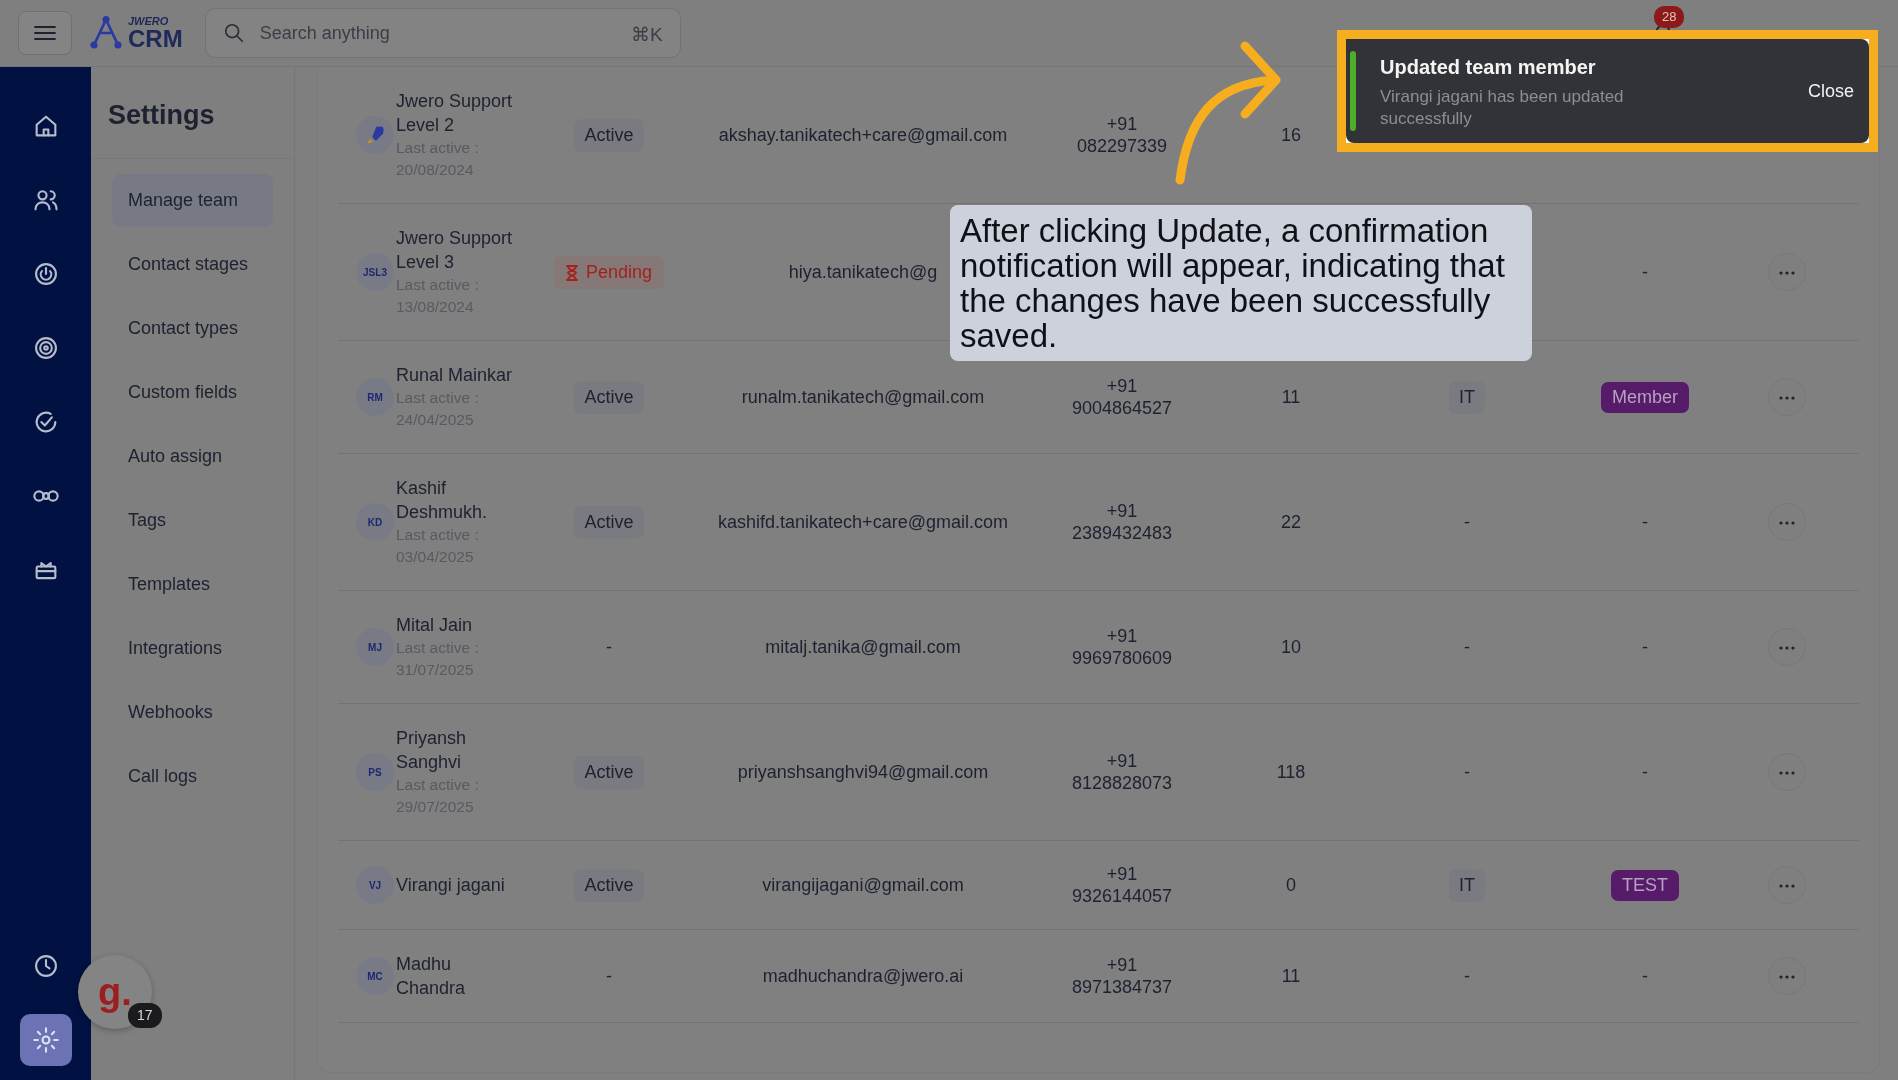  What do you see at coordinates (163, 776) in the screenshot?
I see `settings-menu-item: Call logs` at bounding box center [163, 776].